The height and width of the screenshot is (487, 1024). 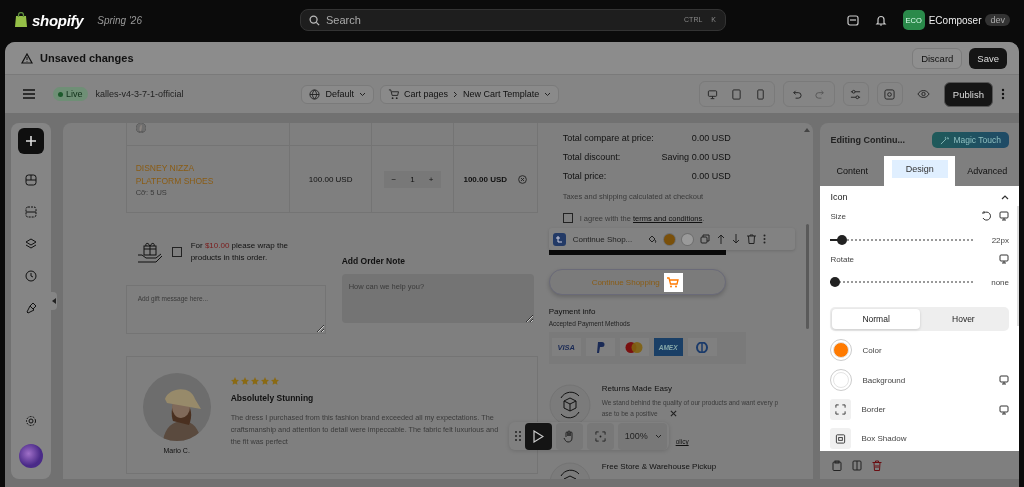 What do you see at coordinates (30, 212) in the screenshot?
I see `sections-icon` at bounding box center [30, 212].